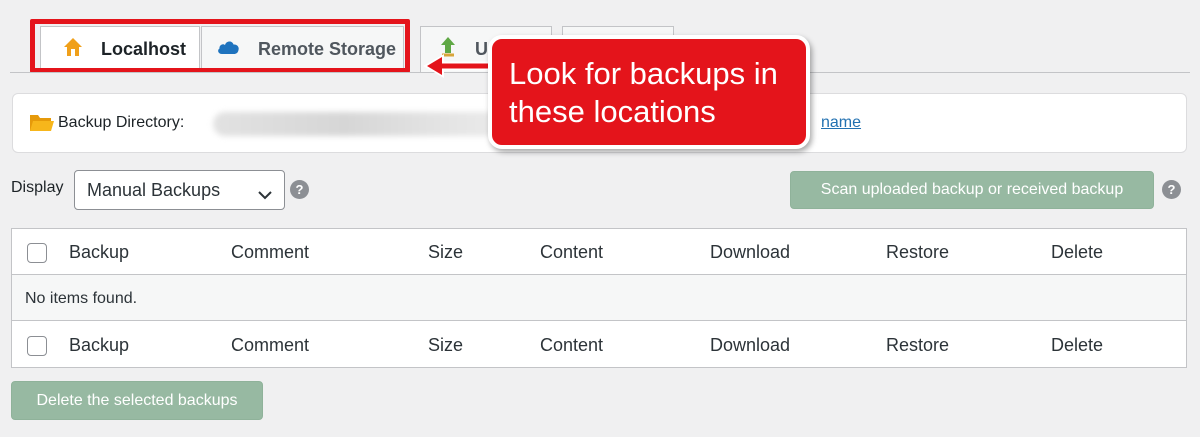 The width and height of the screenshot is (1200, 437). I want to click on column-header: Content, so click(572, 252).